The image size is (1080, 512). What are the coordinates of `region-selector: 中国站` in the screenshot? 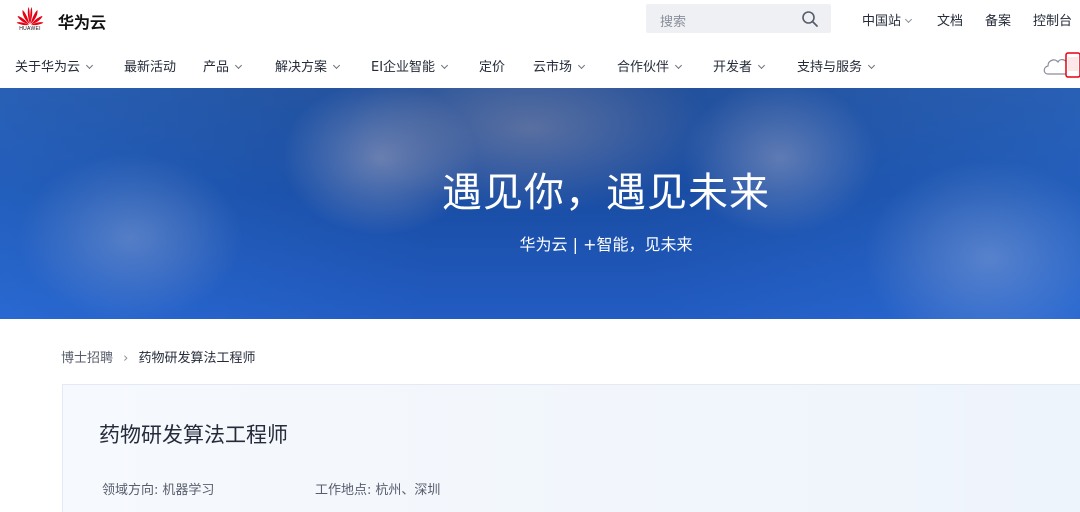 It's located at (887, 19).